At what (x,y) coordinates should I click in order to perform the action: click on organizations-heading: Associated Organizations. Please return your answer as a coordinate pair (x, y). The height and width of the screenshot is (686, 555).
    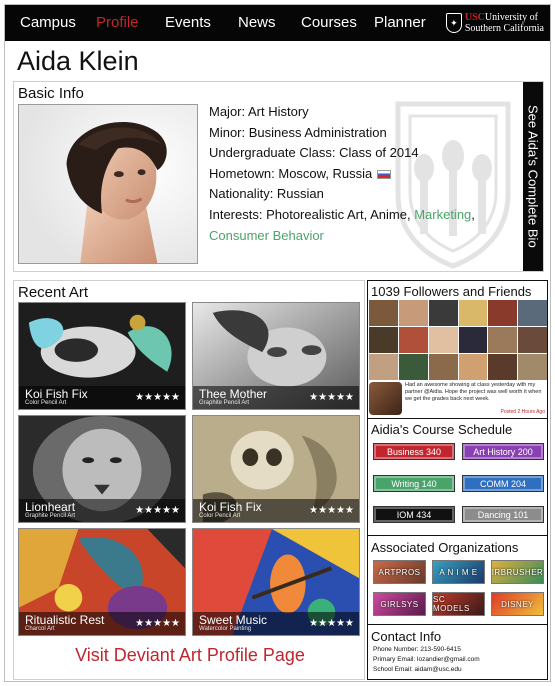
    Looking at the image, I should click on (445, 547).